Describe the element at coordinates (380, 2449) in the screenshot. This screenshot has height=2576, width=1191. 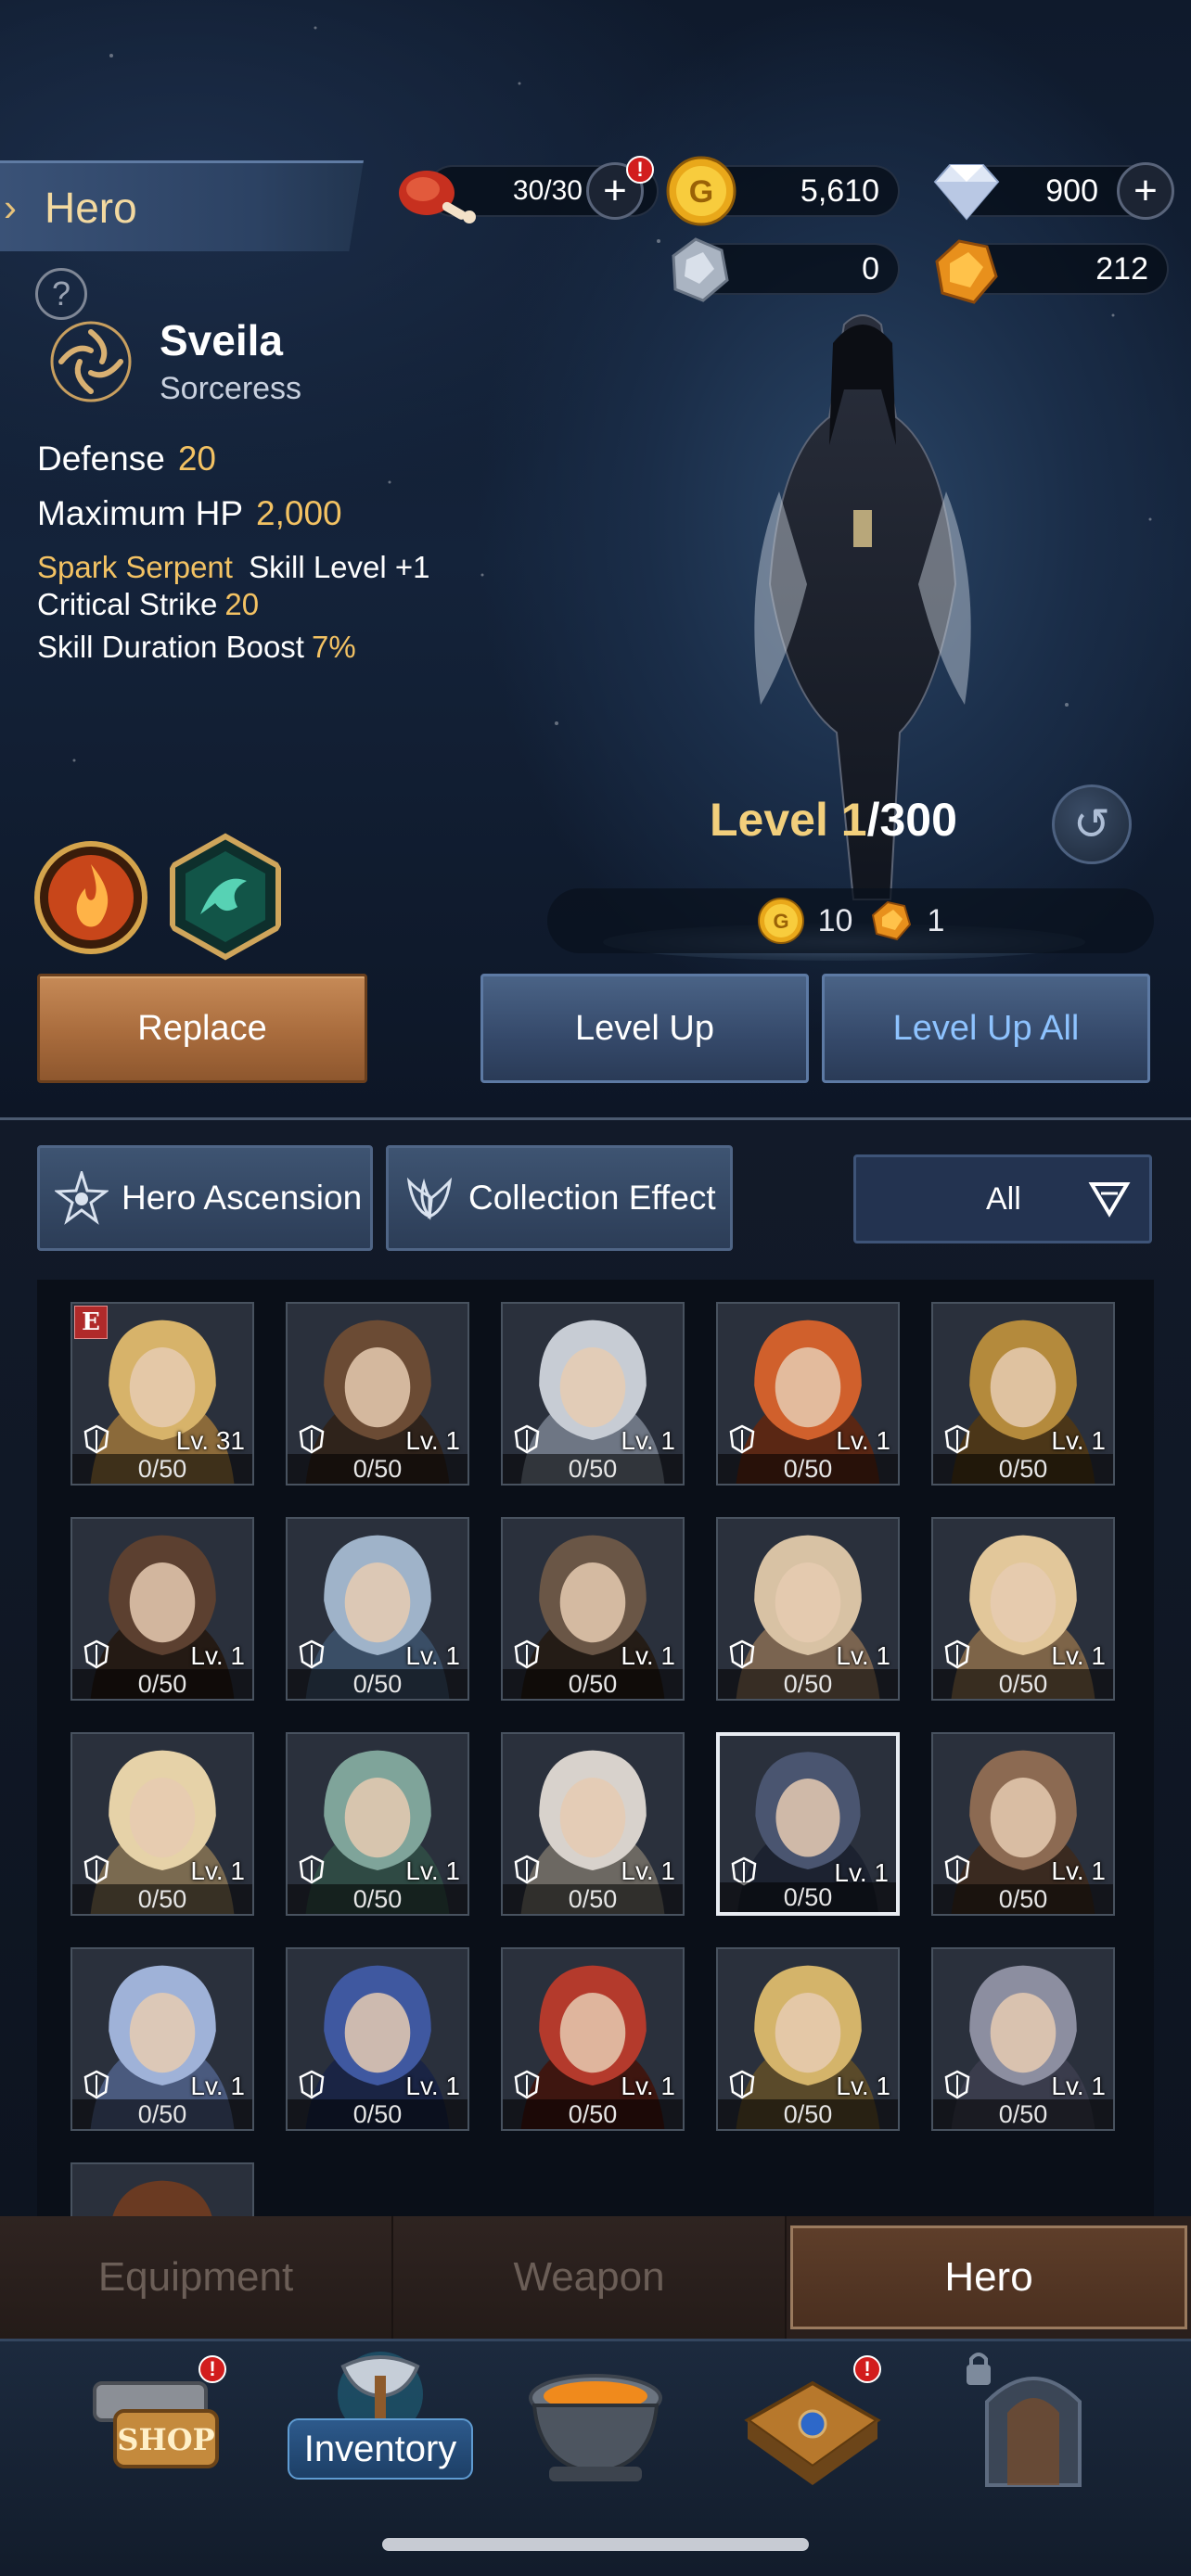
I see `inventory-nav-button: Inventory` at that location.